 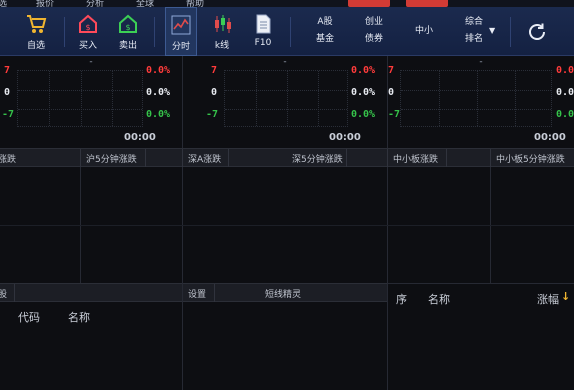 What do you see at coordinates (373, 22) in the screenshot?
I see `market-b-top: 创业` at bounding box center [373, 22].